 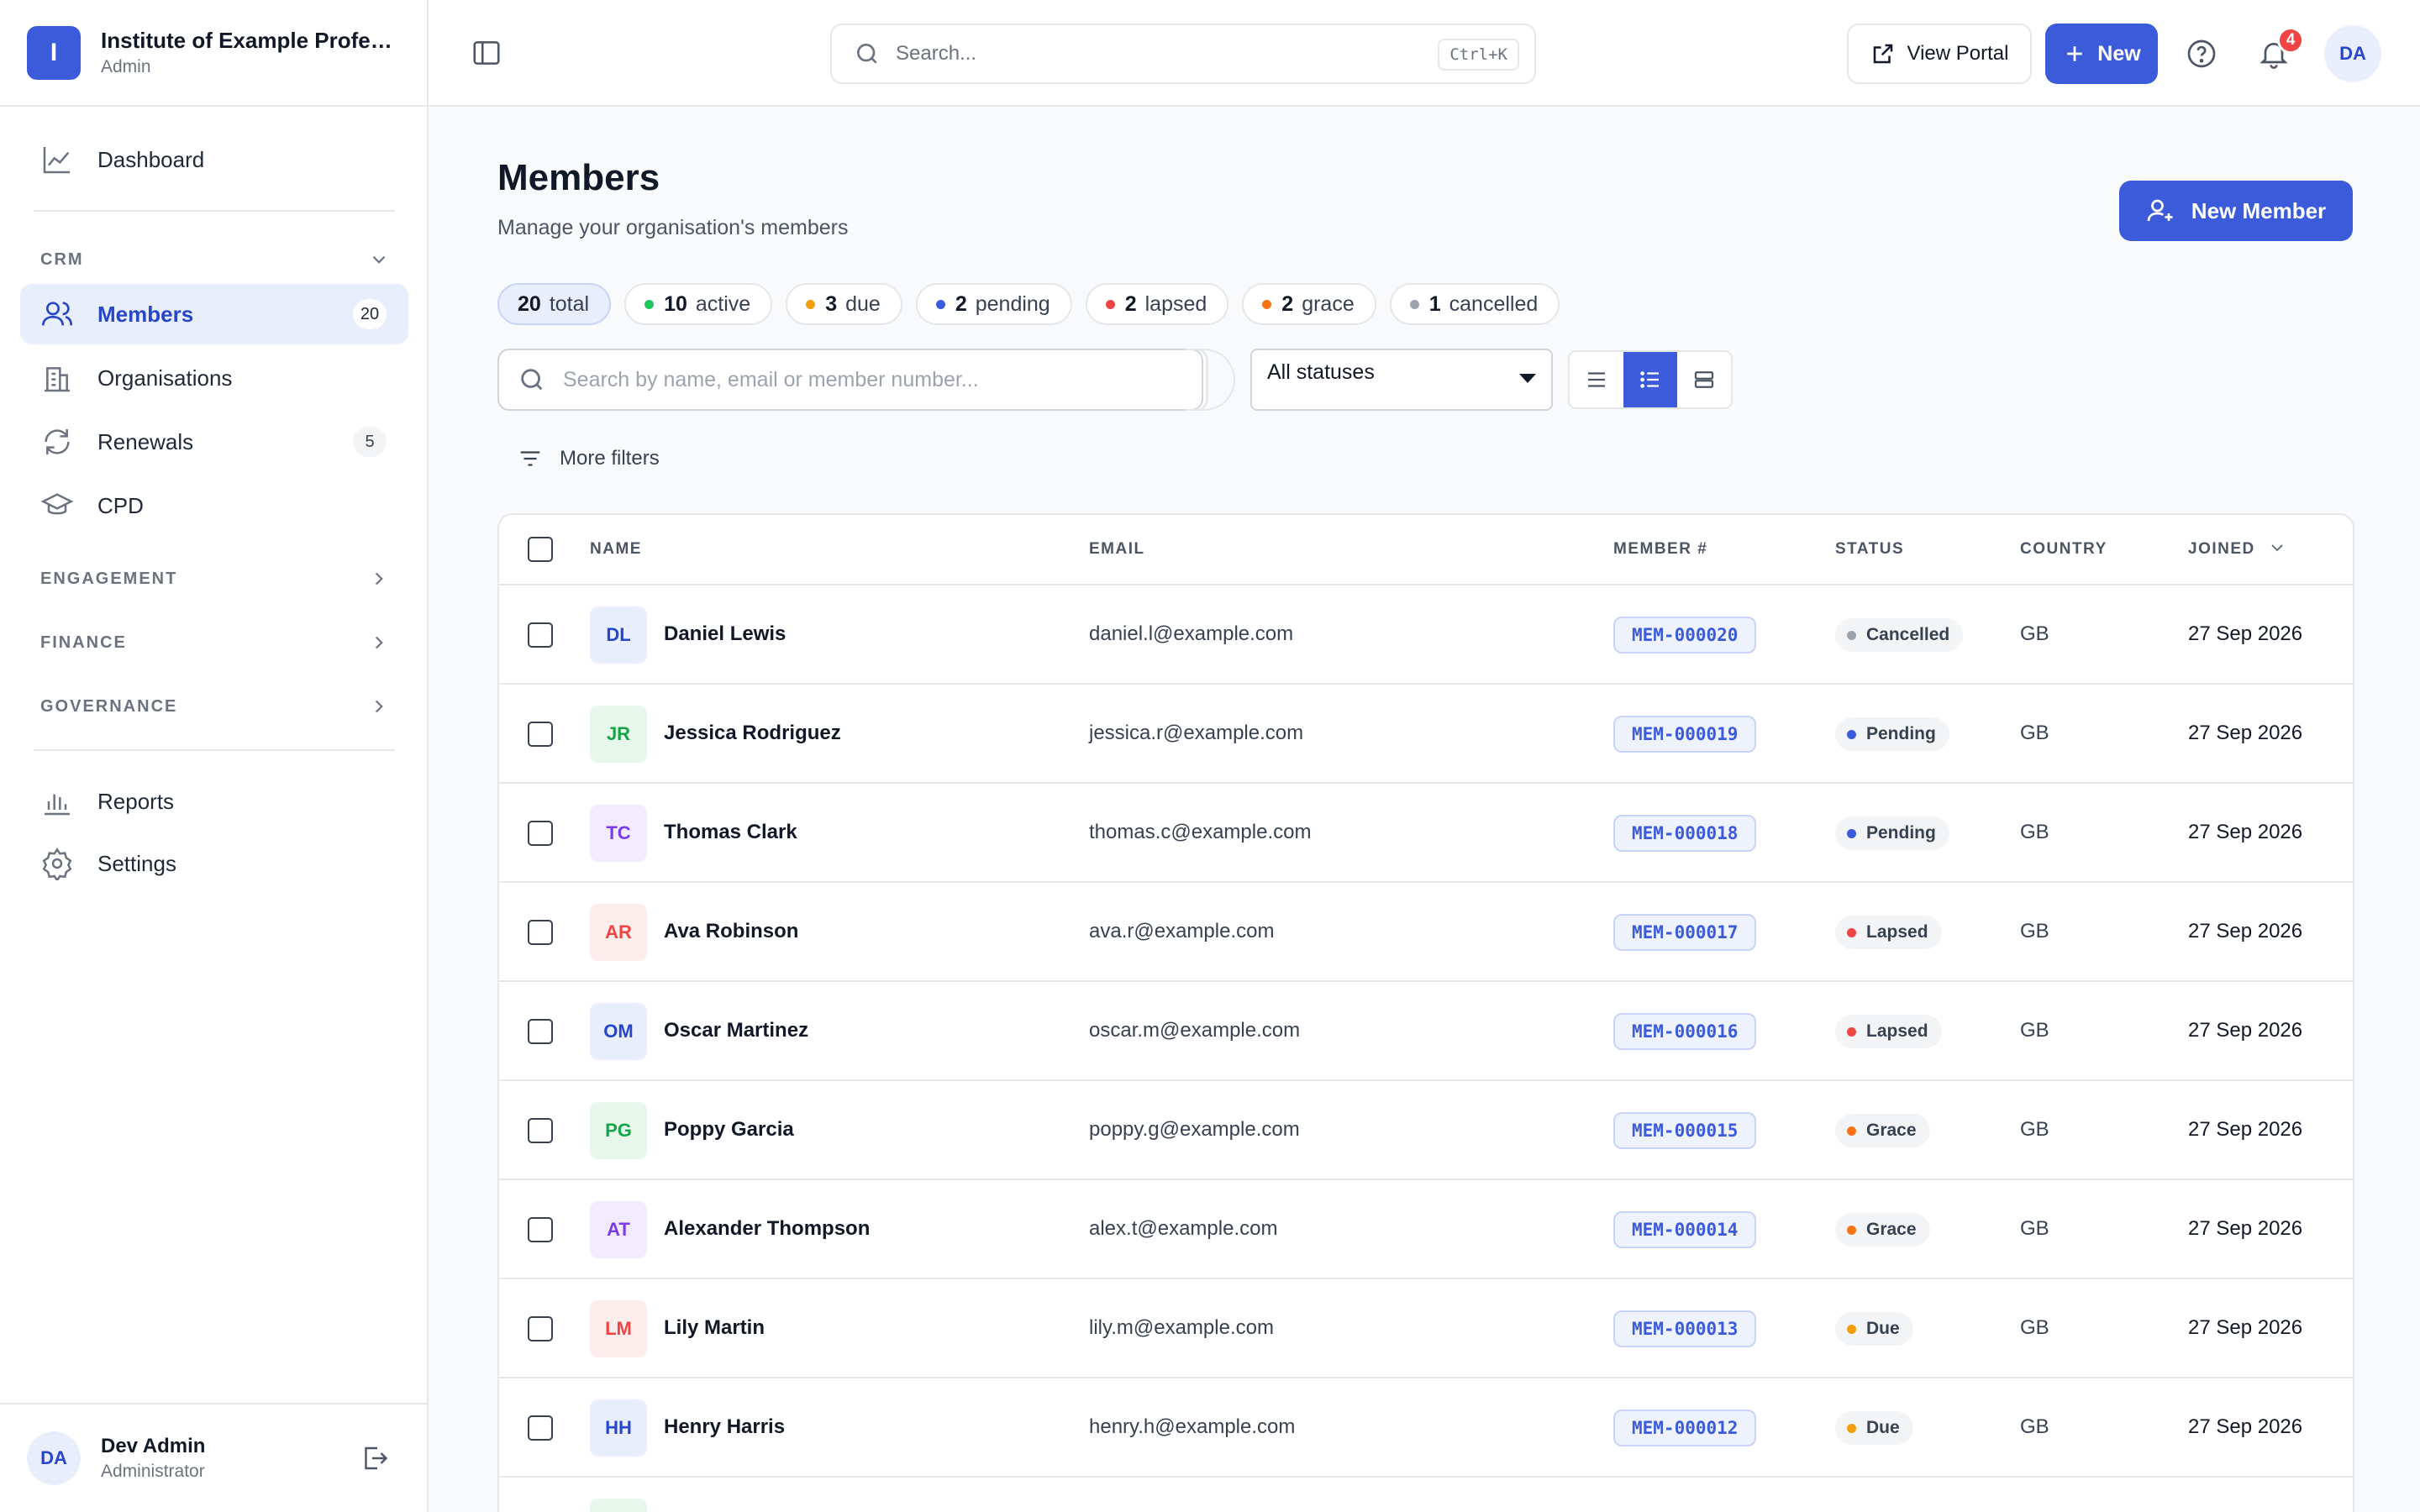 I want to click on column-country: COUNTRY, so click(x=2063, y=549).